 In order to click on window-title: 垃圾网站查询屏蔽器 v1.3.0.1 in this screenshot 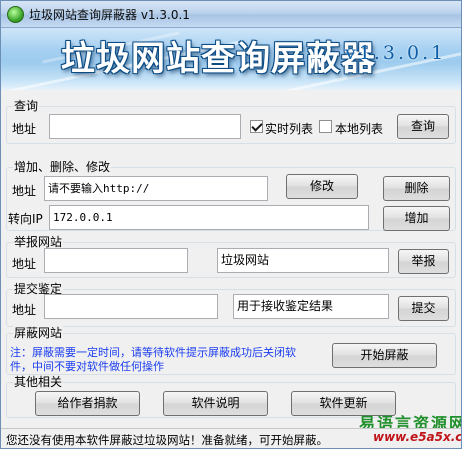, I will do `click(109, 15)`.